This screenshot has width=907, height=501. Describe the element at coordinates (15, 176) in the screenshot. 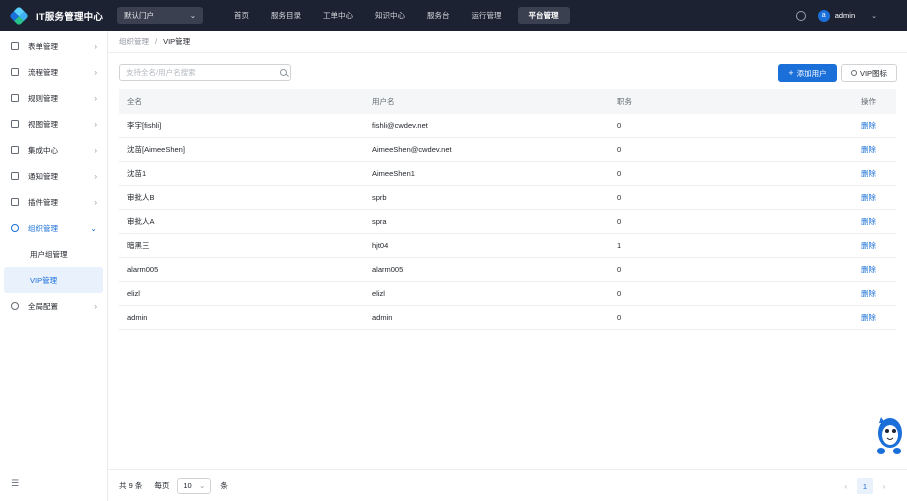

I see `bell-icon` at that location.